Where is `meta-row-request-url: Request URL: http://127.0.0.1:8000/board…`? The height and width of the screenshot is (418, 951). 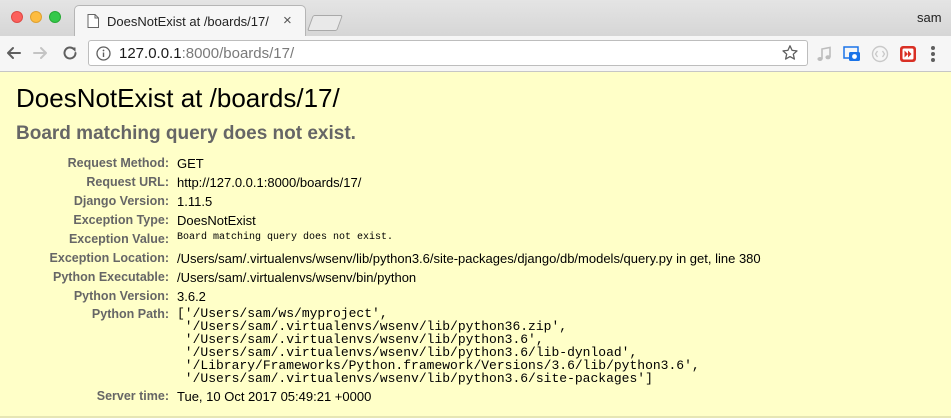 meta-row-request-url: Request URL: http://127.0.0.1:8000/board… is located at coordinates (380, 183).